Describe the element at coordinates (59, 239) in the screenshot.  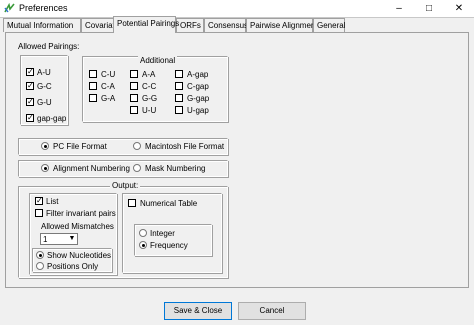
I see `allowed-mismatches-select: 1 ▼` at that location.